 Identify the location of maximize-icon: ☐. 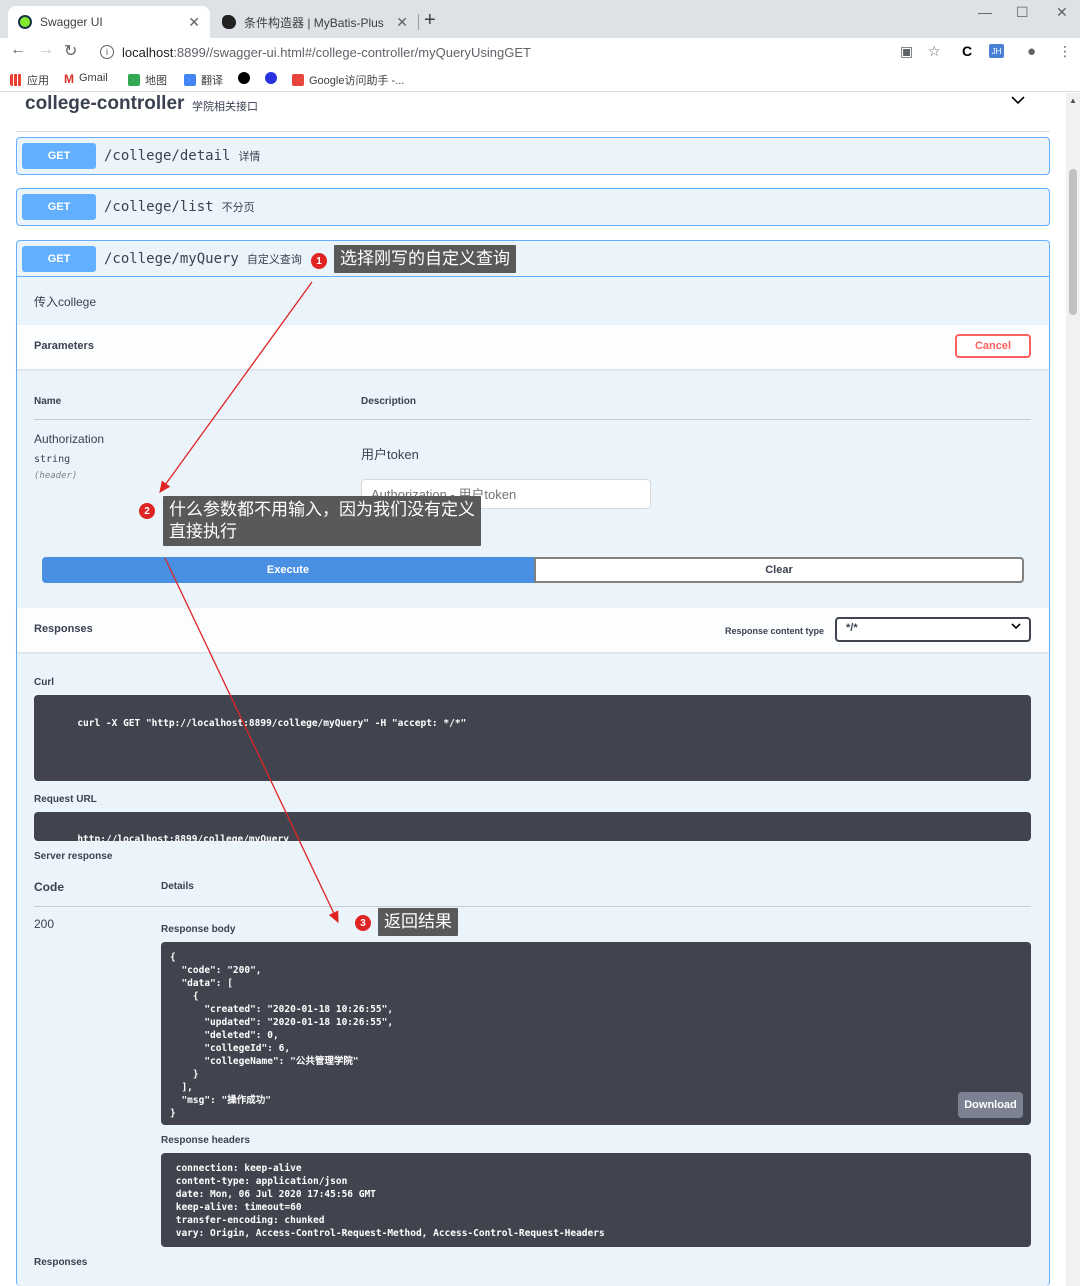
(1022, 12).